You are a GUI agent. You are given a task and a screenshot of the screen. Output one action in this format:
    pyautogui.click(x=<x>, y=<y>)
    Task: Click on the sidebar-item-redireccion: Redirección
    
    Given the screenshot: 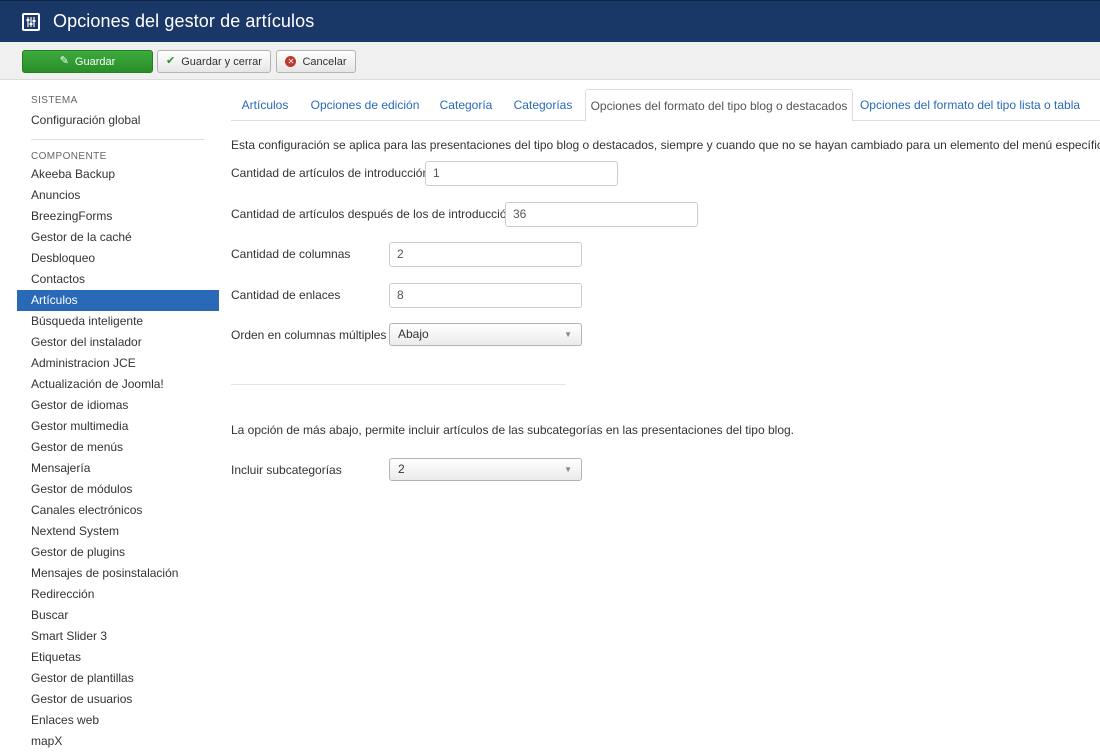 What is the action you would take?
    pyautogui.click(x=118, y=594)
    